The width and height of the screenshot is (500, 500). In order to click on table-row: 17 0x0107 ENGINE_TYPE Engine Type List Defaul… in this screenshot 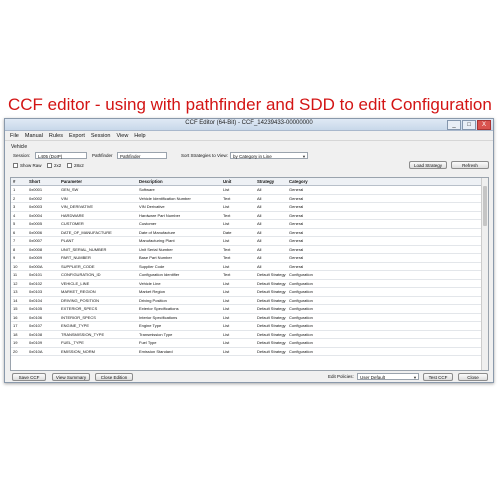, I will do `click(249, 326)`.